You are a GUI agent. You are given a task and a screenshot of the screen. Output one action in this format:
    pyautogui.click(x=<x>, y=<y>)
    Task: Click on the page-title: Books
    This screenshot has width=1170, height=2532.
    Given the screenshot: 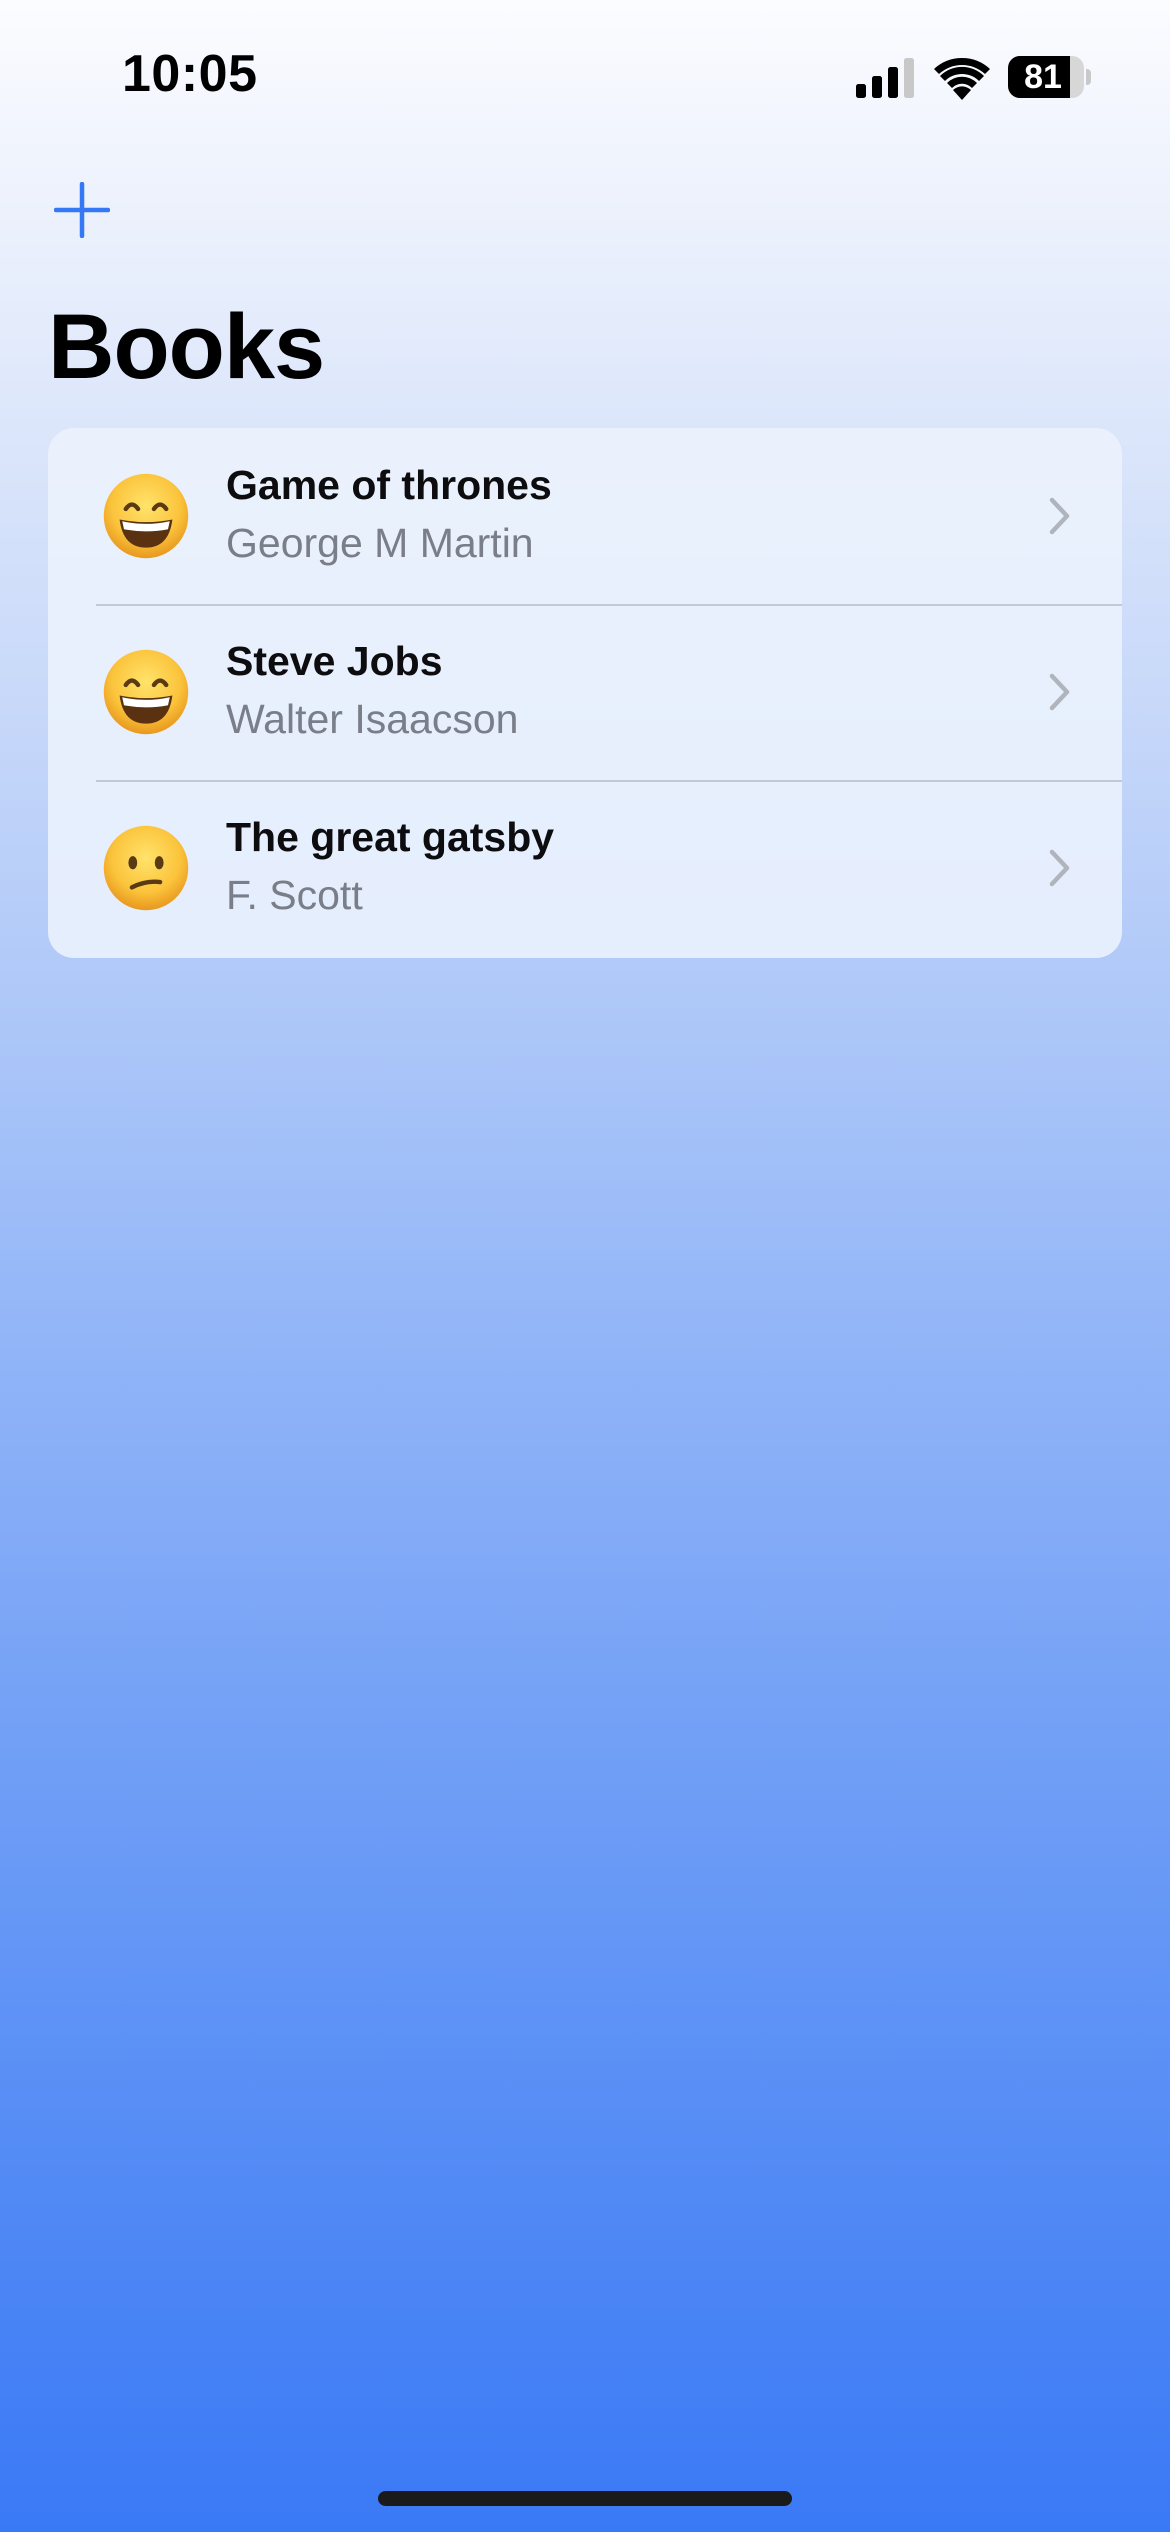 What is the action you would take?
    pyautogui.click(x=186, y=347)
    